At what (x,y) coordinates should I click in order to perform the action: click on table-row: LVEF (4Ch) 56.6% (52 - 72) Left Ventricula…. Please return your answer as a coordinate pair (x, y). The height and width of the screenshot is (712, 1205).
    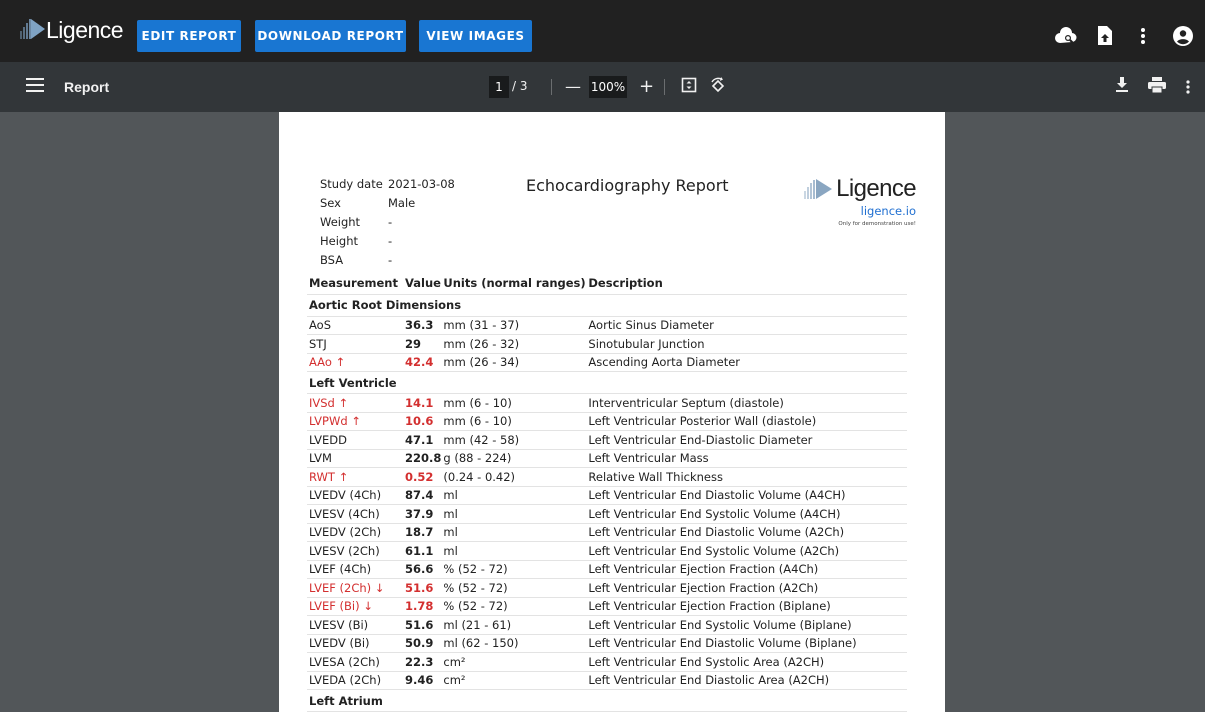
    Looking at the image, I should click on (607, 569).